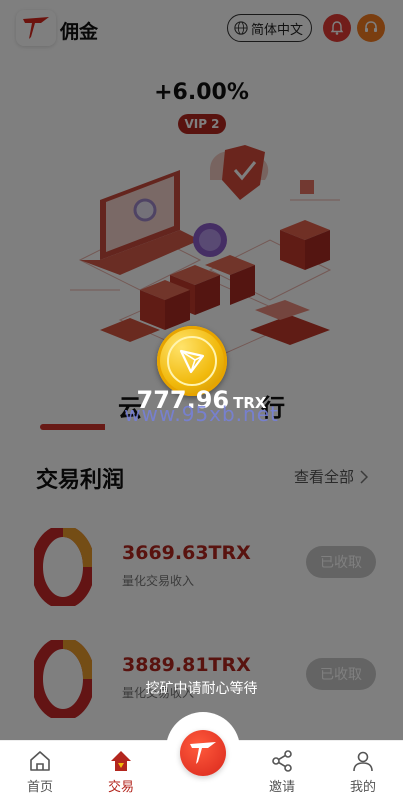  Describe the element at coordinates (363, 761) in the screenshot. I see `user-icon` at that location.